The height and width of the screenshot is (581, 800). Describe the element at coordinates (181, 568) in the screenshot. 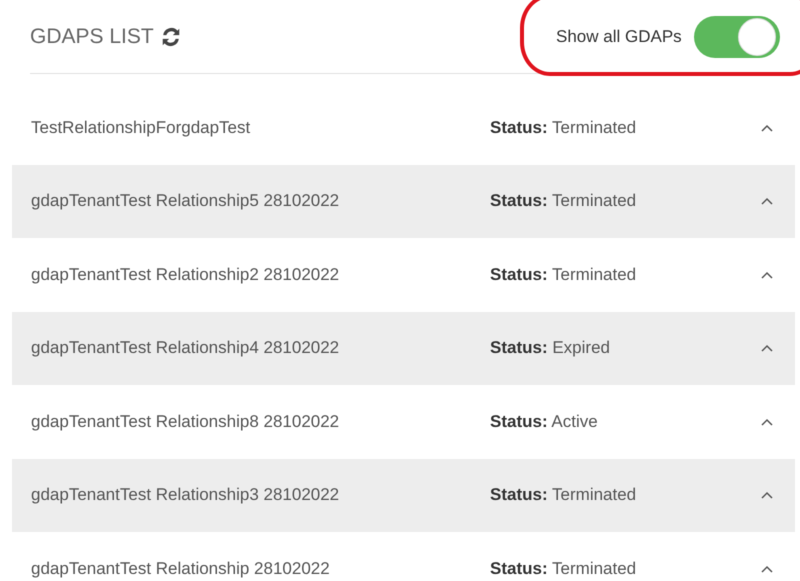

I see `relationship-name: gdapTenantTest Relationship 28102022` at that location.